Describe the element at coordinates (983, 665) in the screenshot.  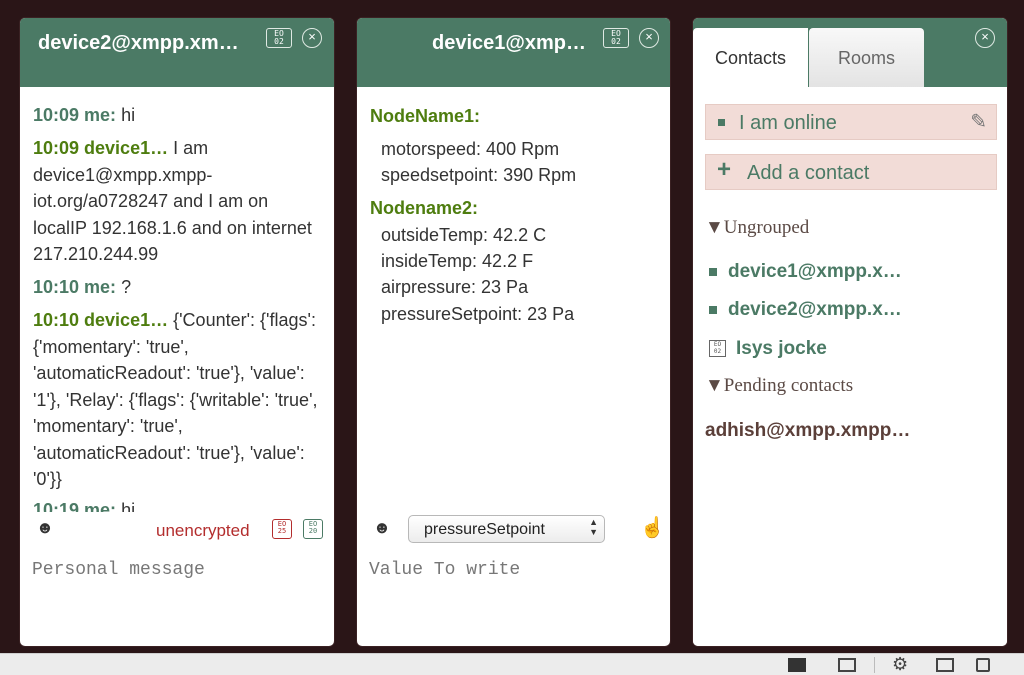
I see `device-icon` at that location.